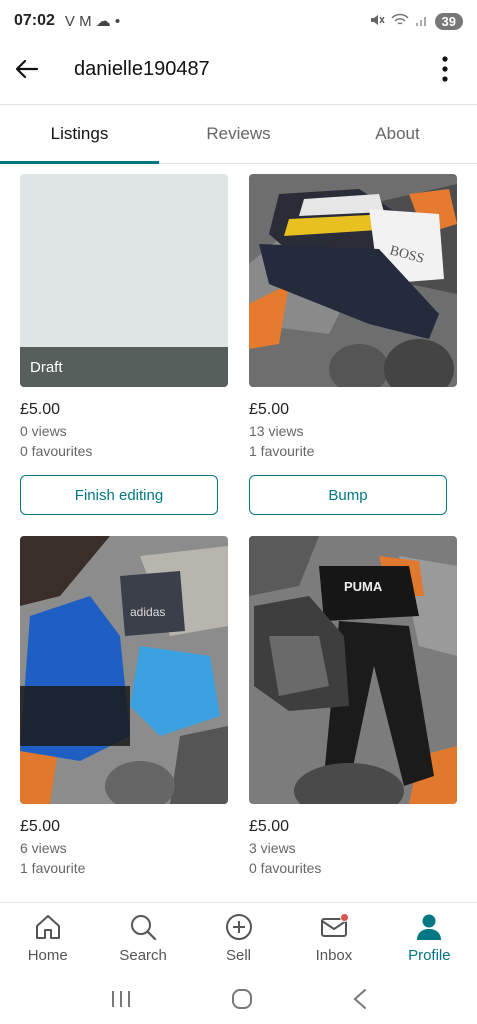  I want to click on nav-label: Inbox, so click(334, 955).